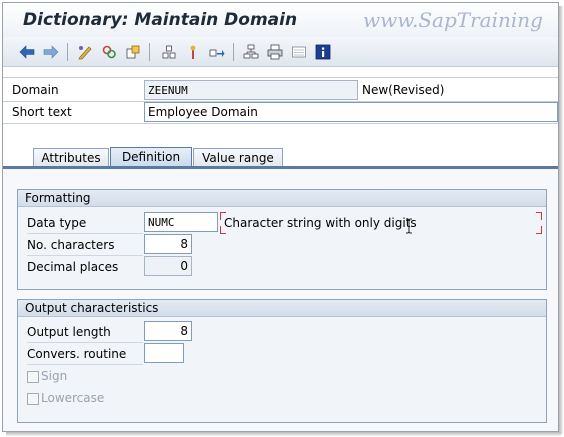 Image resolution: width=564 pixels, height=437 pixels. What do you see at coordinates (351, 112) in the screenshot?
I see `short-text-field: Employee Domain` at bounding box center [351, 112].